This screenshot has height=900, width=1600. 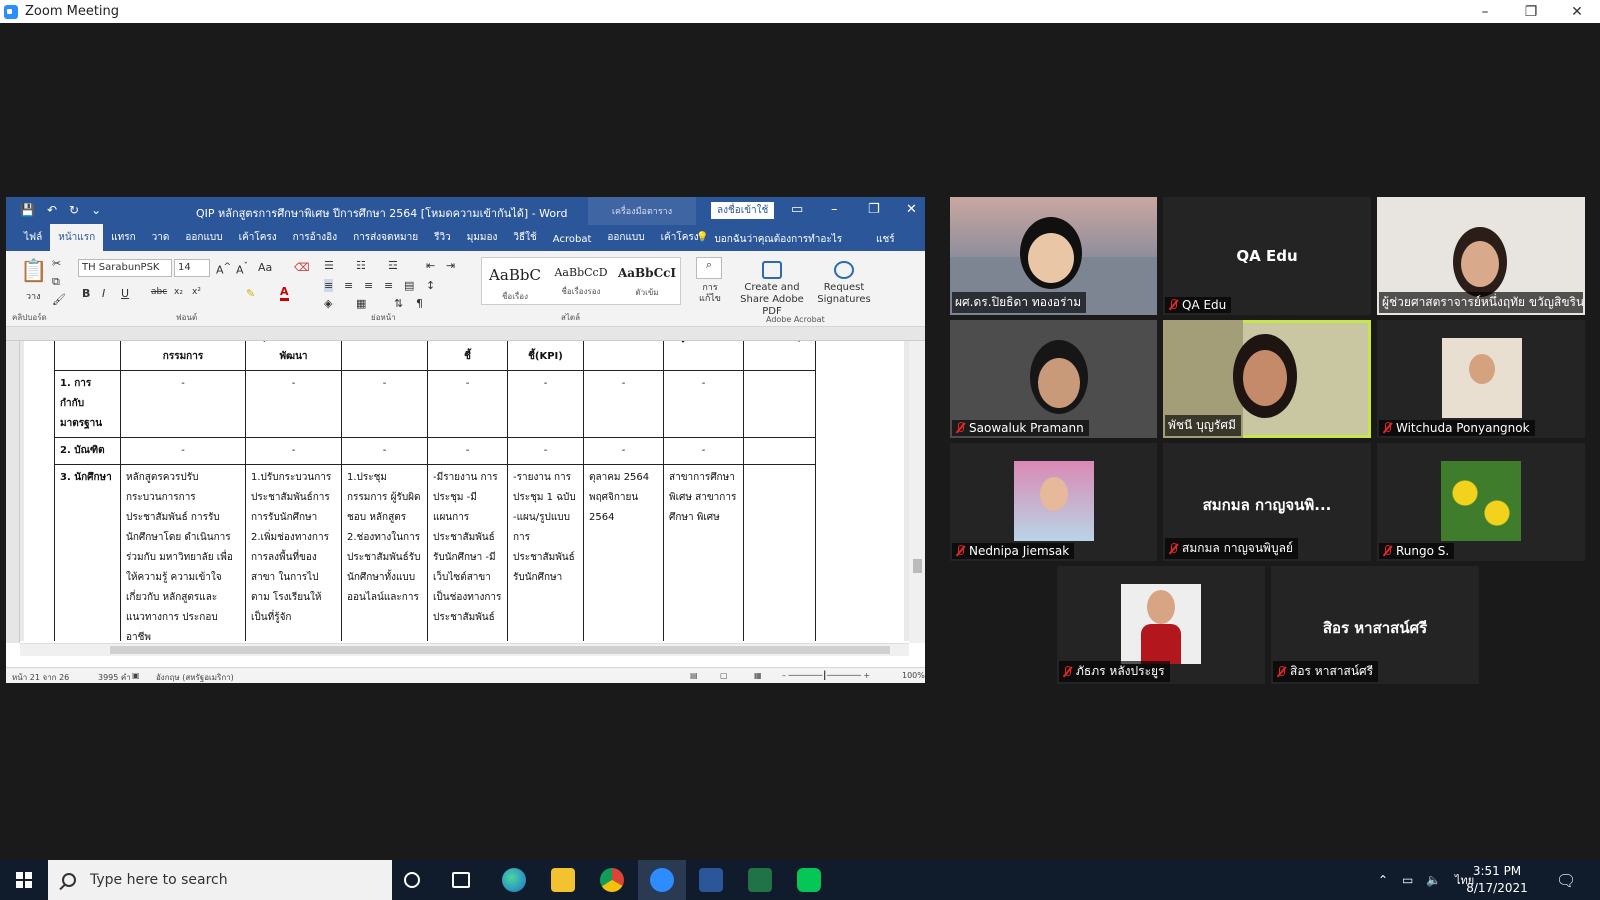 I want to click on table-cell: สาขาการศึกษา พิเศษ สาขาการศึกษา พิเศษ, so click(x=703, y=552).